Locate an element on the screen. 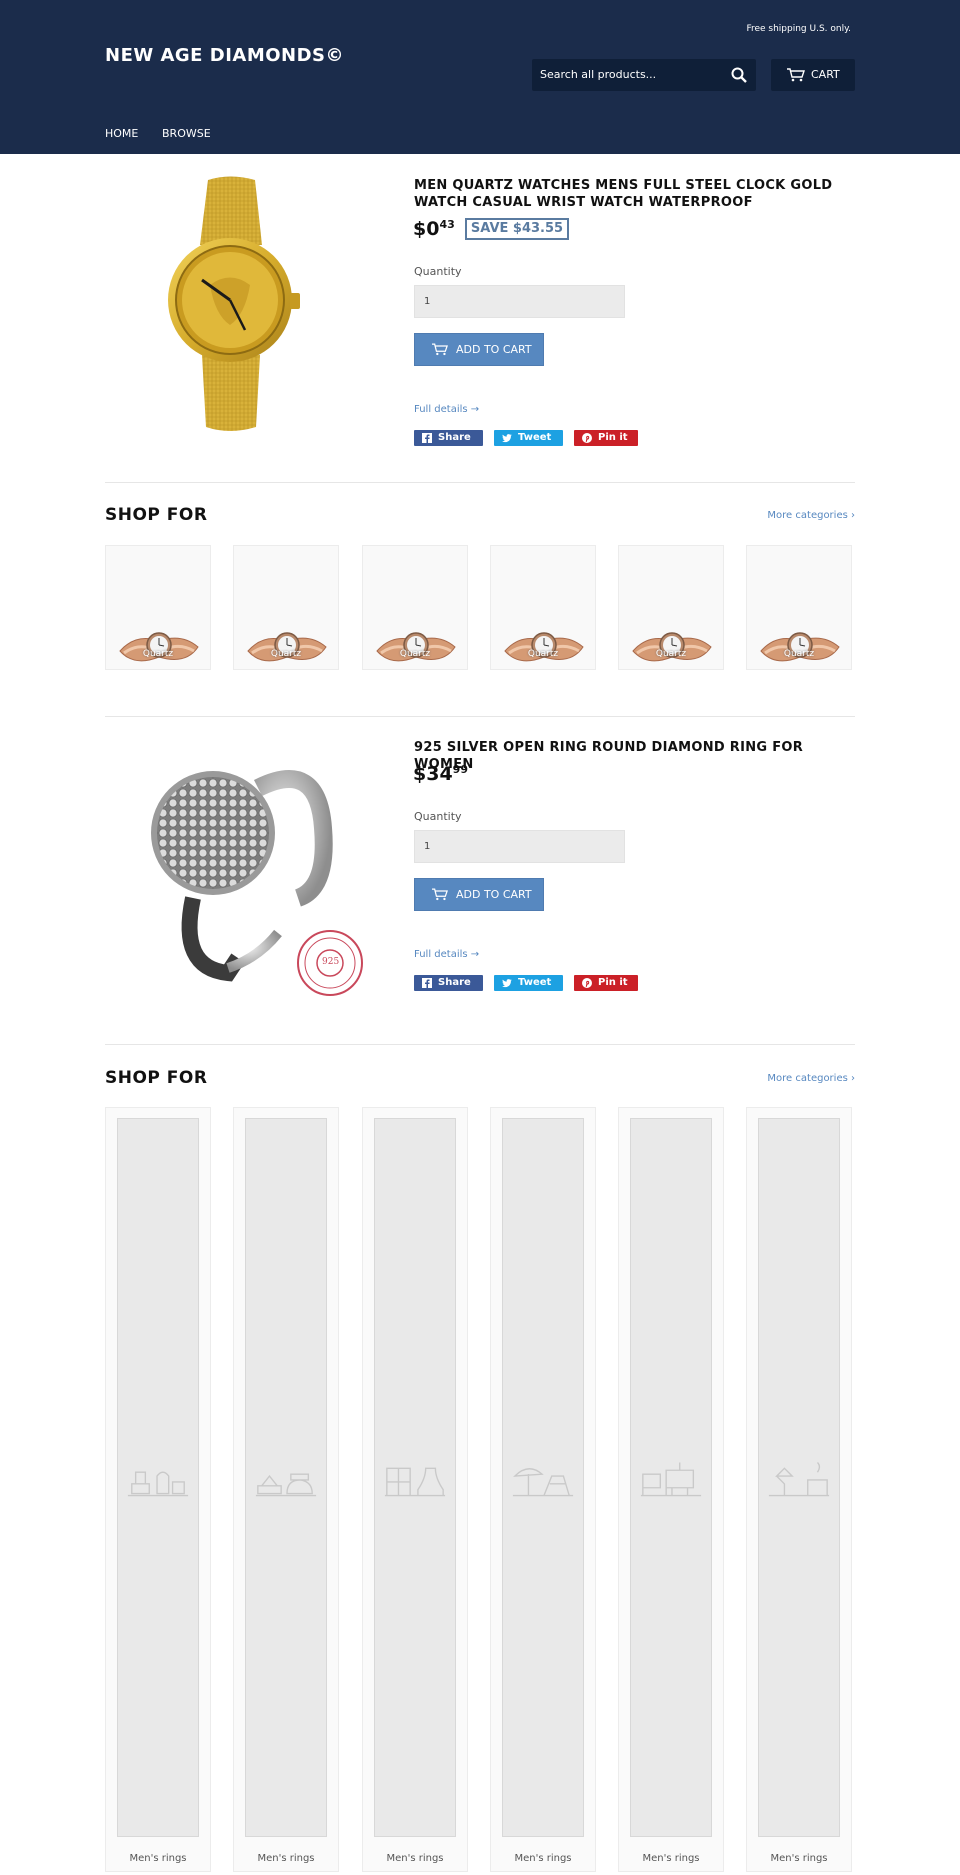  save-badge: SAVE $43.55 is located at coordinates (517, 229).